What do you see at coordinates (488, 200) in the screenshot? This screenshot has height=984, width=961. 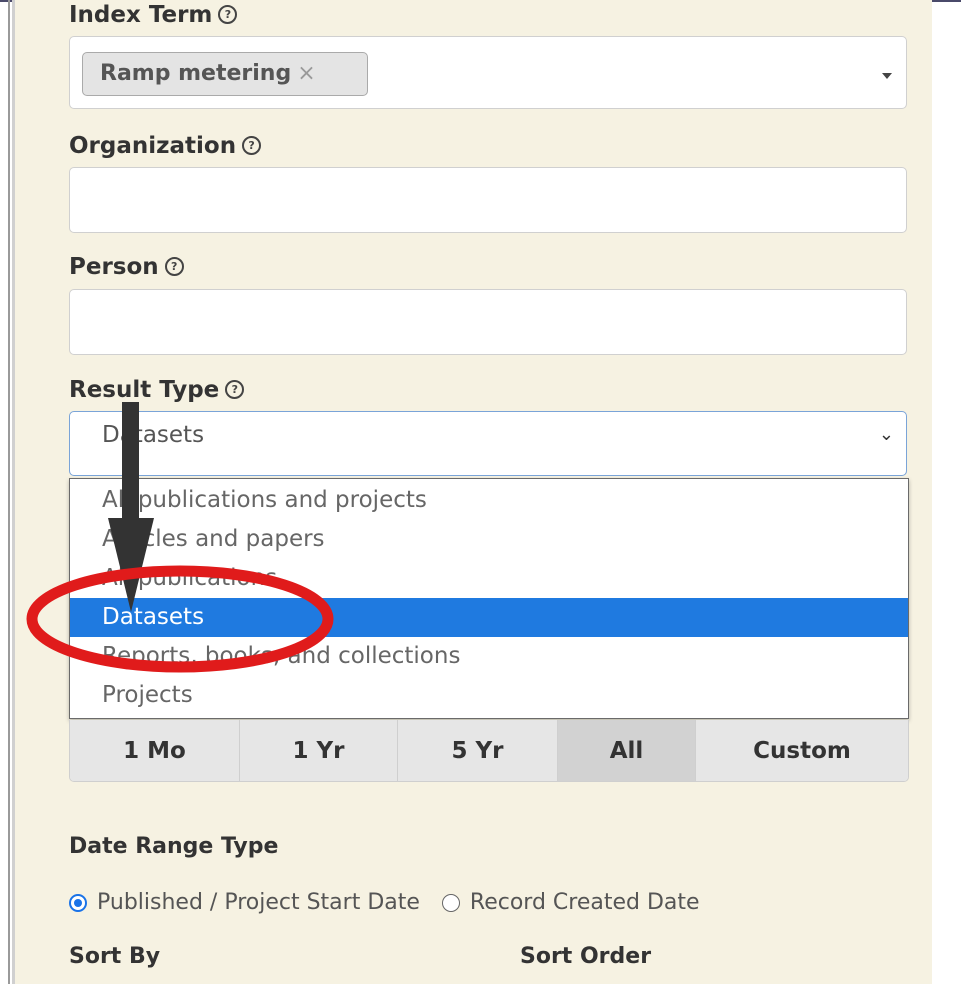 I see `organization-input` at bounding box center [488, 200].